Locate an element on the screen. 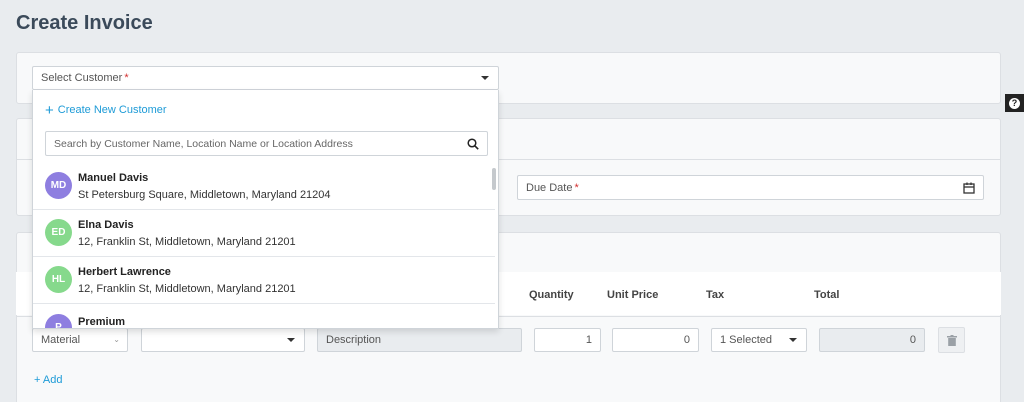  customer-list-item: P Premium is located at coordinates (264, 316).